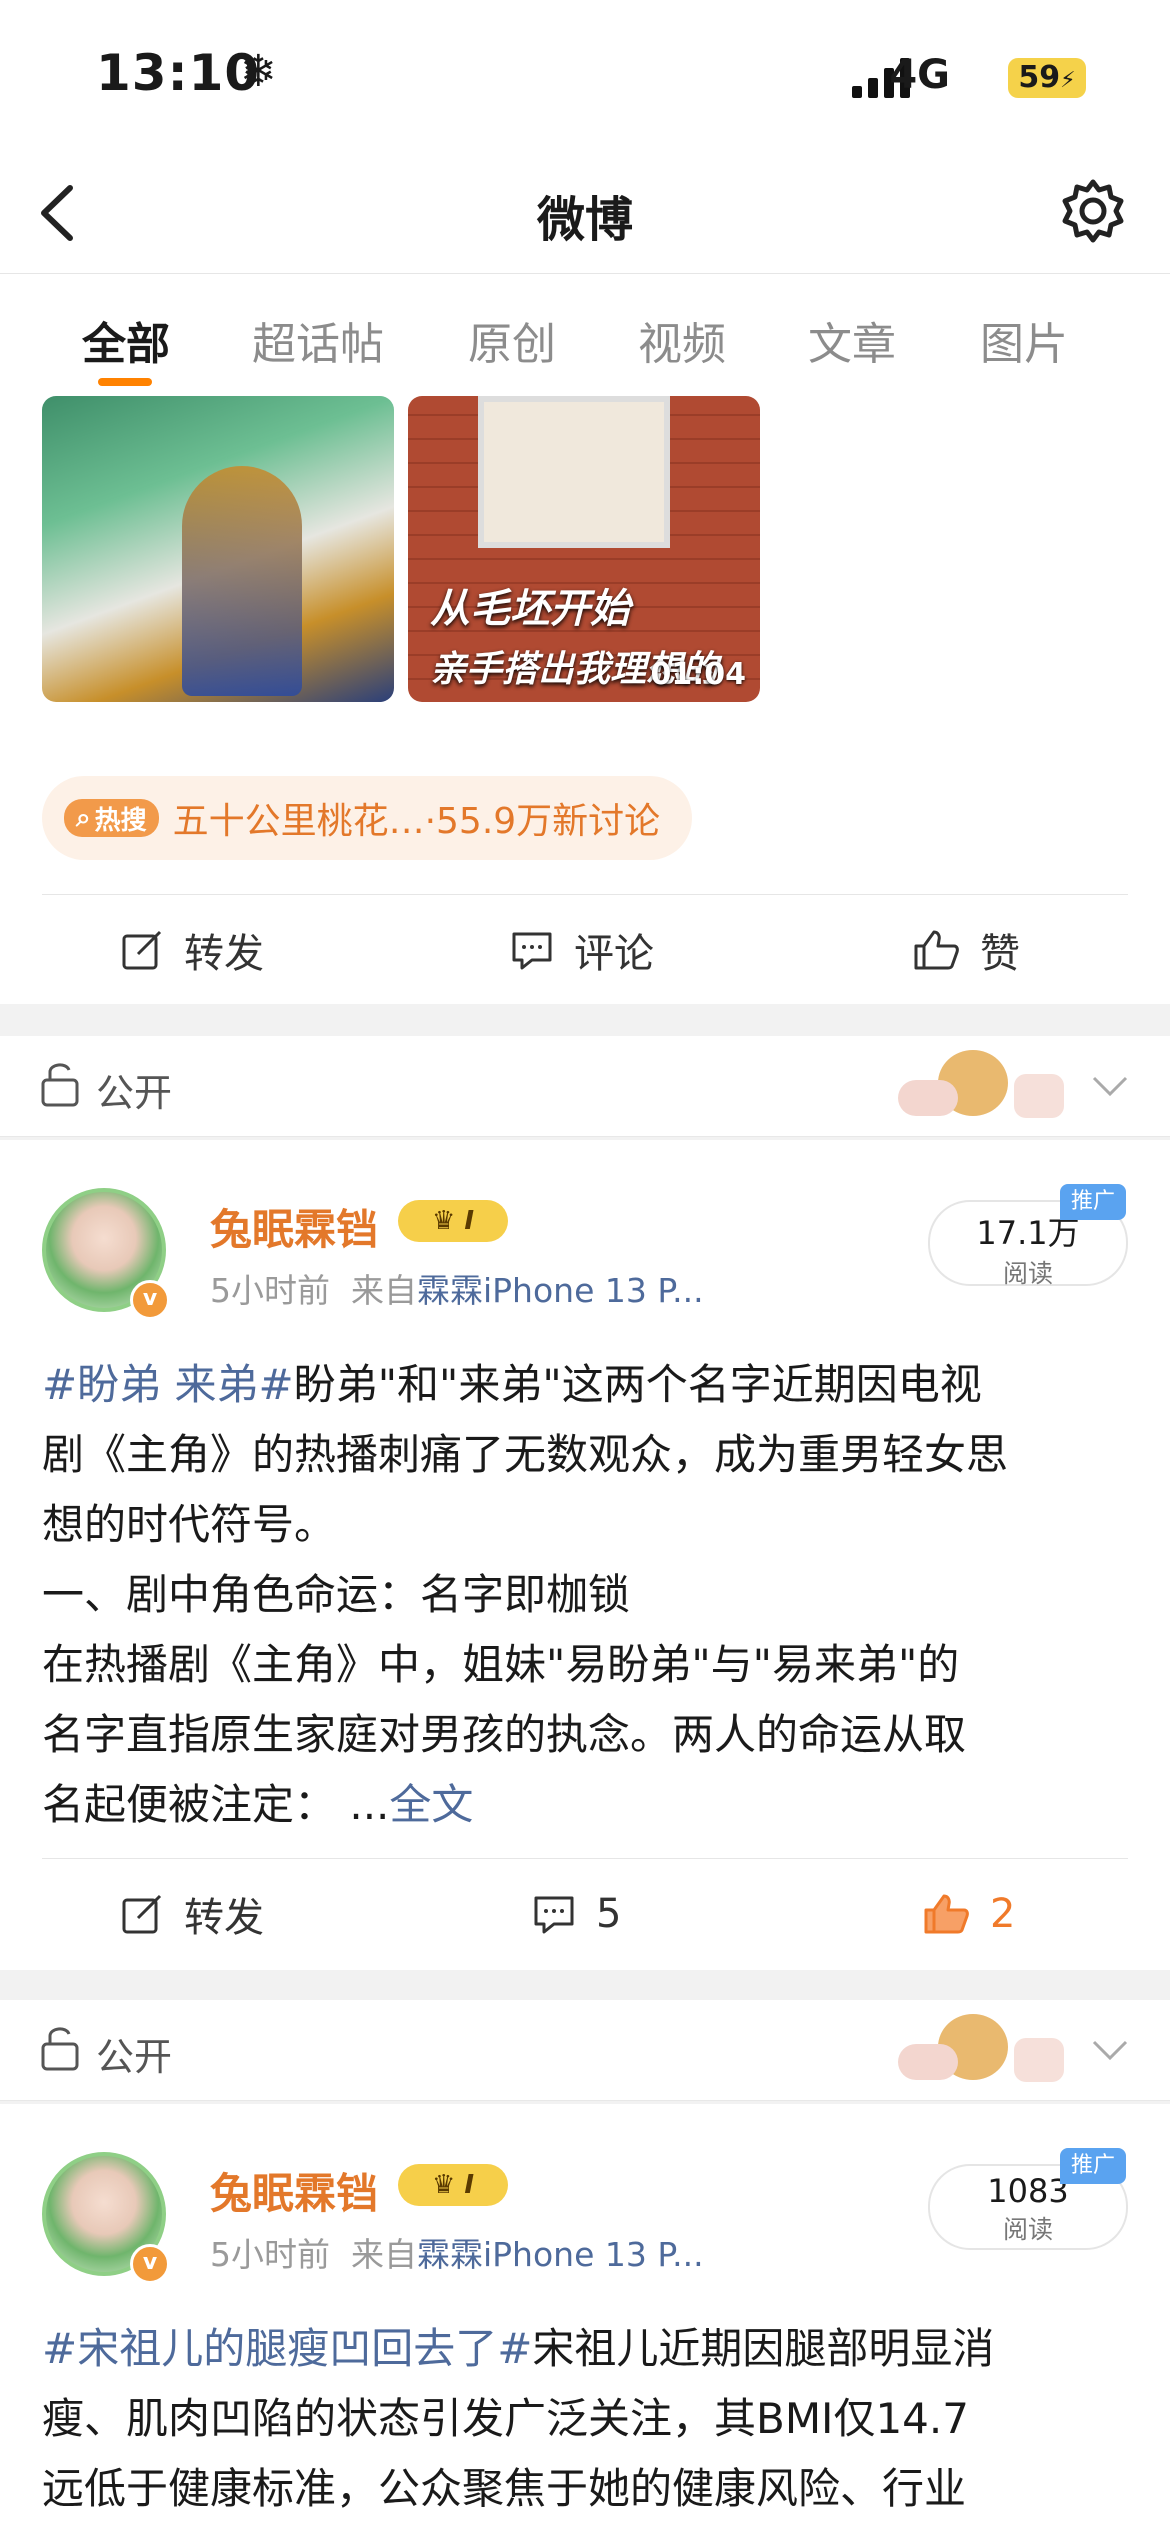  What do you see at coordinates (763, 2348) in the screenshot?
I see `text-line: 宋祖儿近期因腿部明显消` at bounding box center [763, 2348].